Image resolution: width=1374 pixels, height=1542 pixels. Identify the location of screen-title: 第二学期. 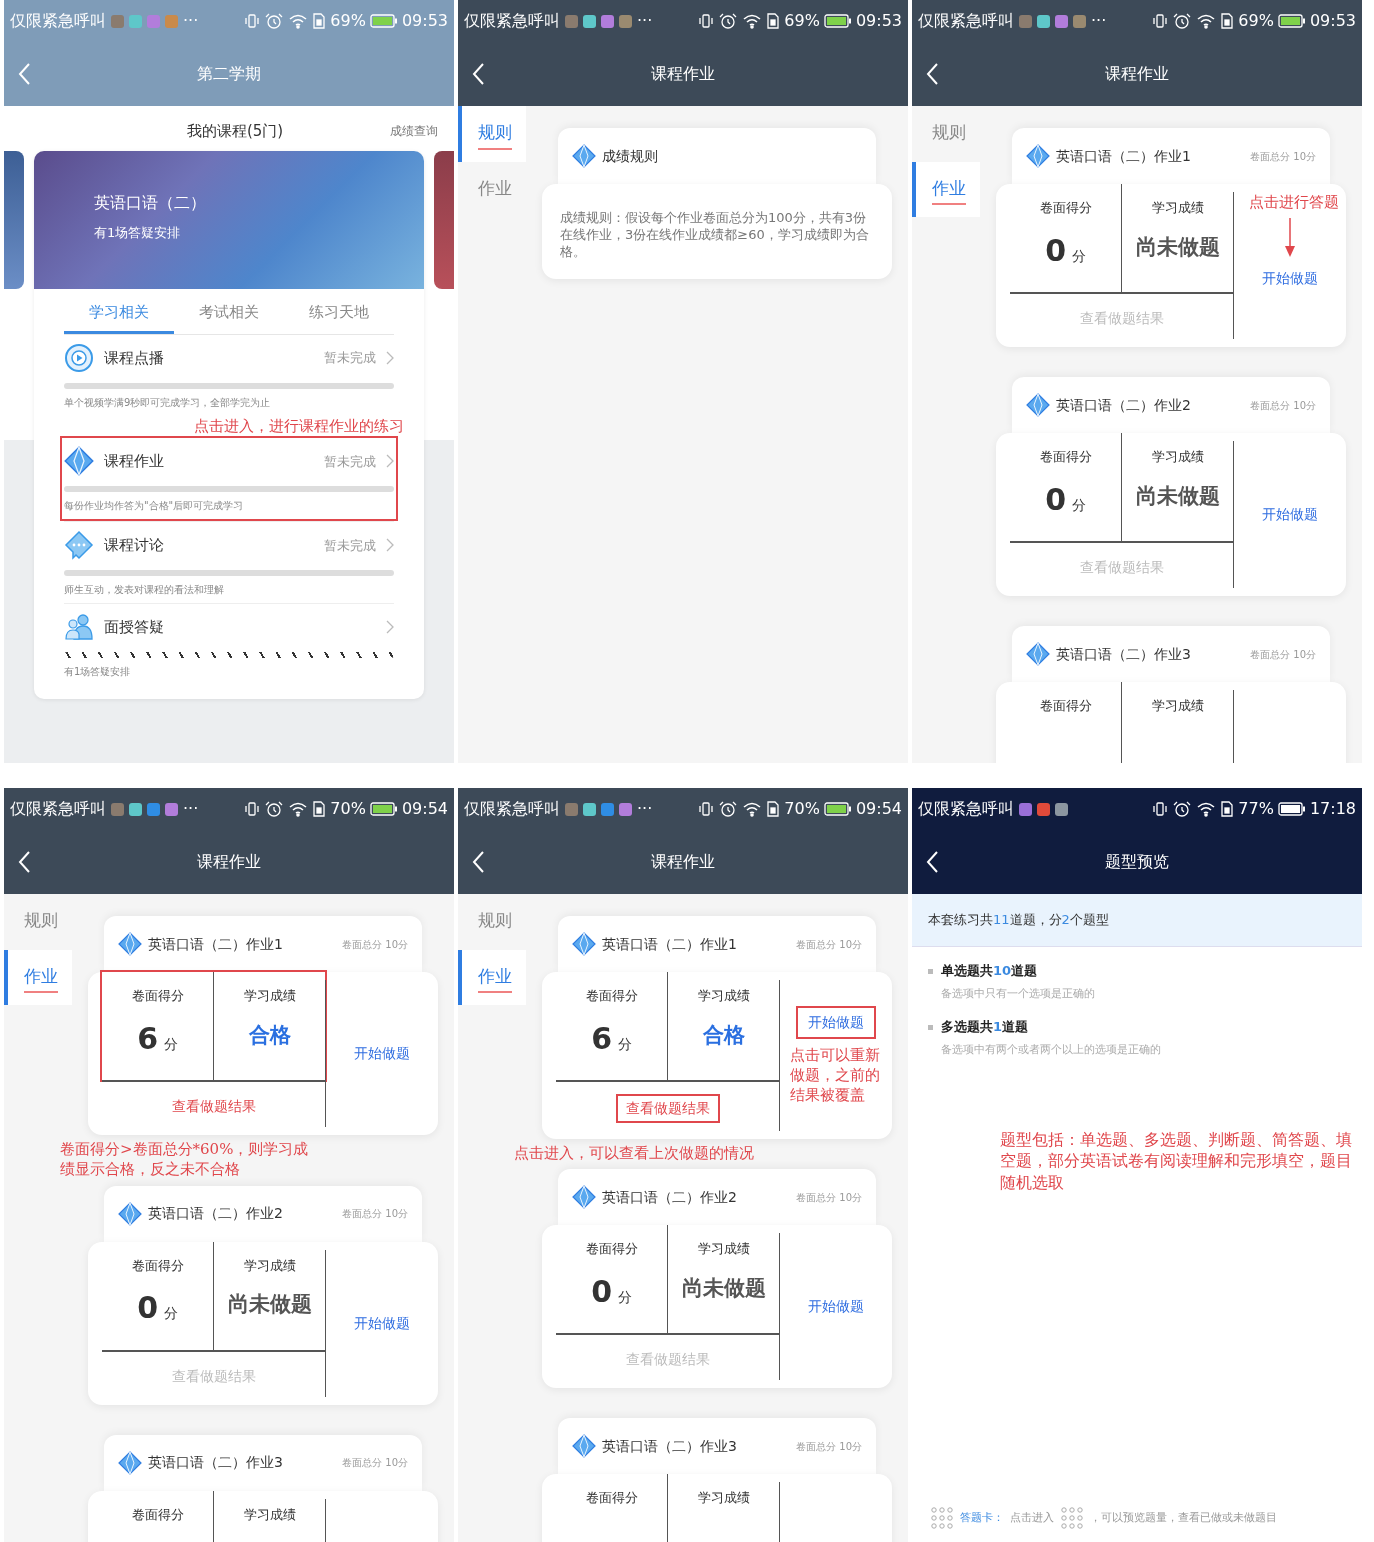
(229, 74).